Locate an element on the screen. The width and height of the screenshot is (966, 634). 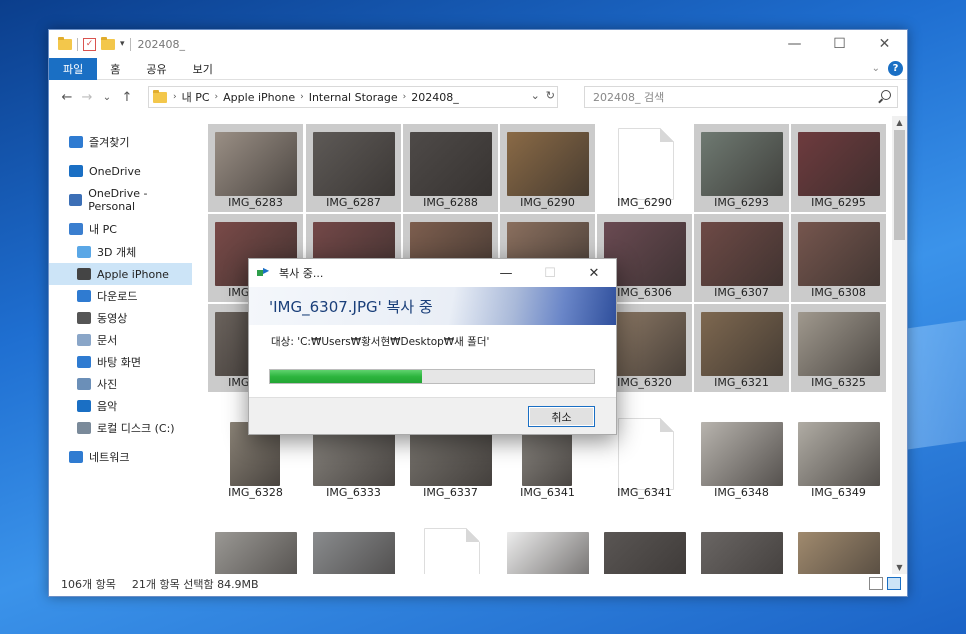
tab-file: 파일 is located at coordinates (73, 68).